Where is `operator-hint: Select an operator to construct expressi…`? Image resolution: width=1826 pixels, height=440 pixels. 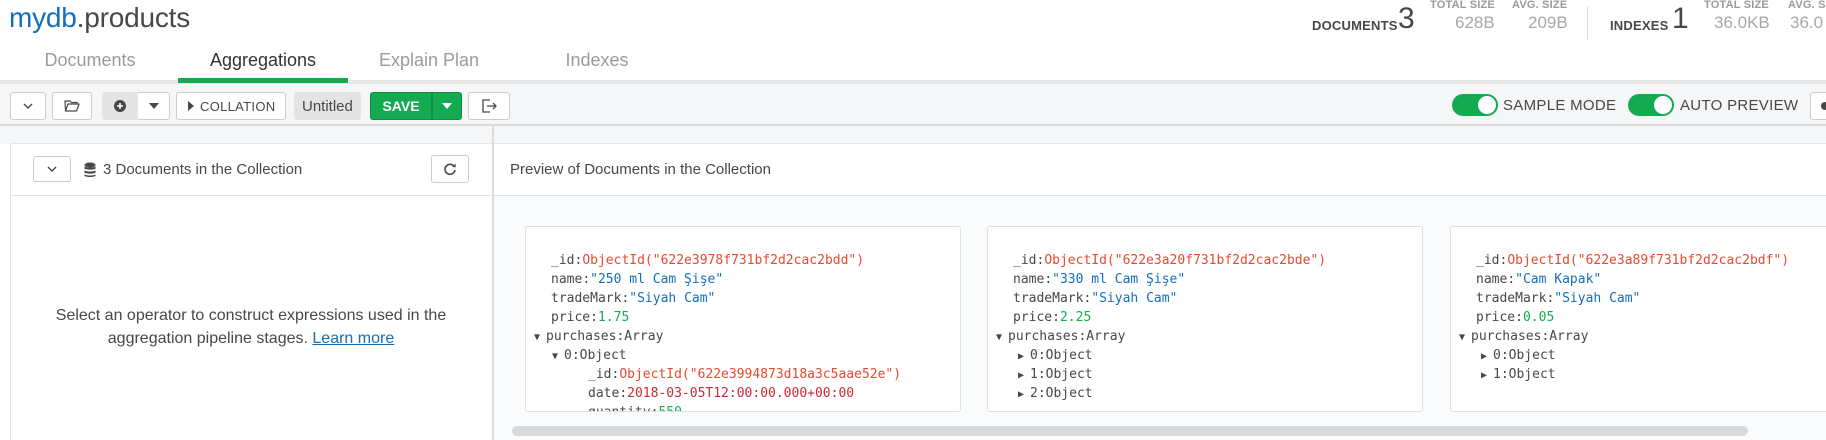 operator-hint: Select an operator to construct expressi… is located at coordinates (251, 327).